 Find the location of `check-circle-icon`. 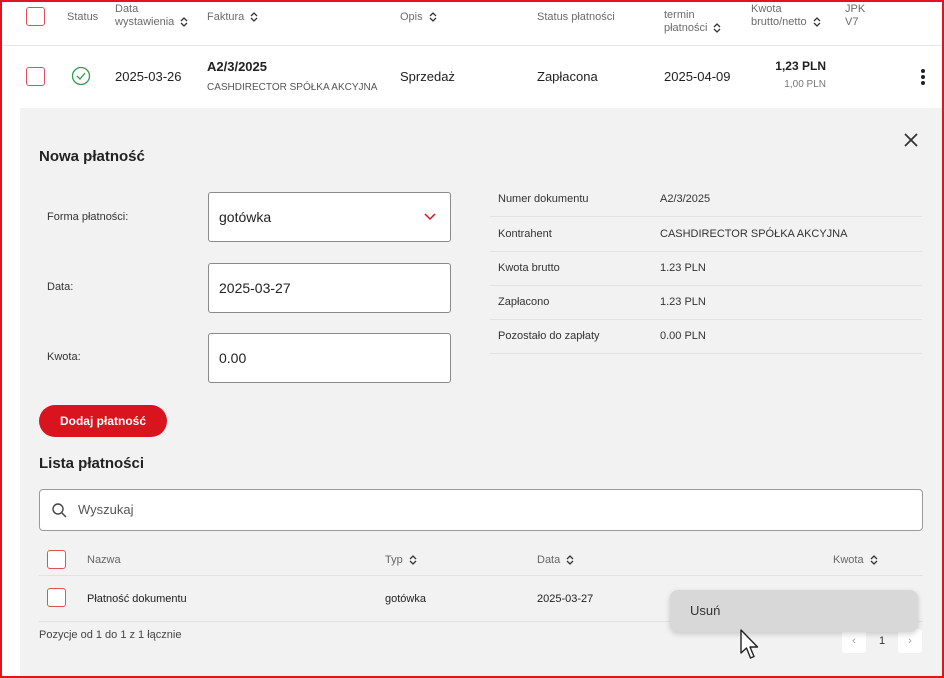

check-circle-icon is located at coordinates (81, 76).